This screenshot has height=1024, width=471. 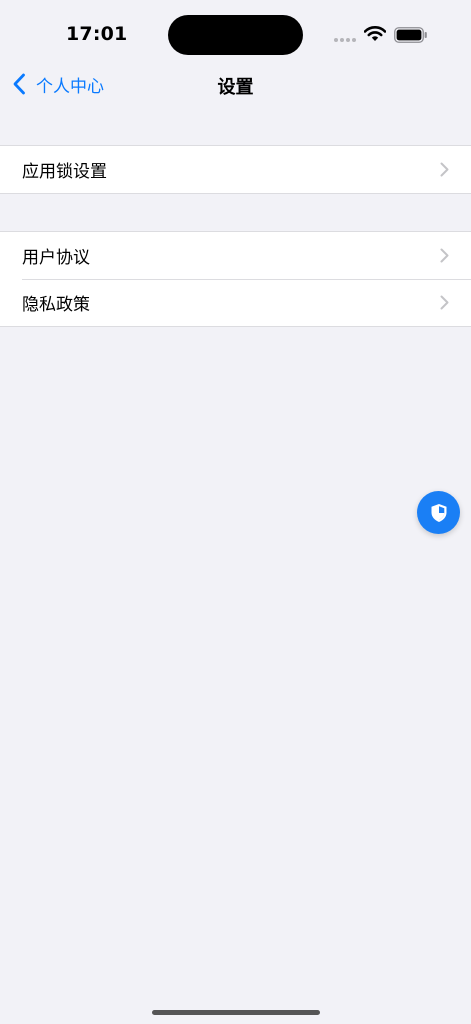 I want to click on shield-icon, so click(x=438, y=512).